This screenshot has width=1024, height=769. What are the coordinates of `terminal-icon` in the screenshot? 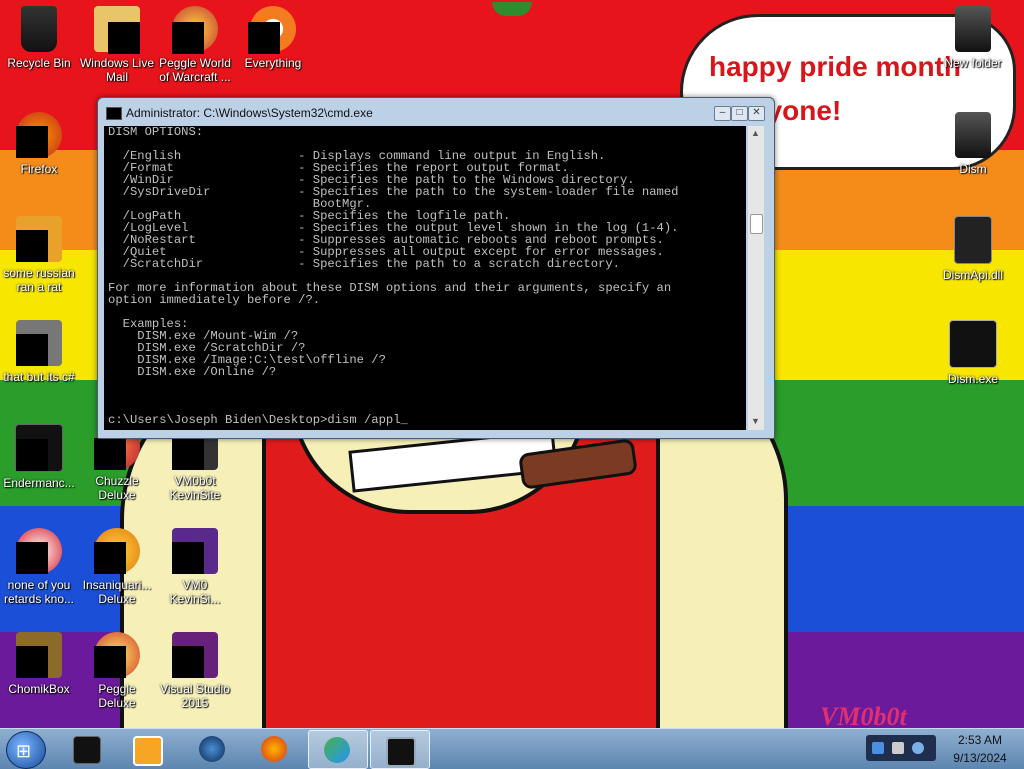 It's located at (39, 448).